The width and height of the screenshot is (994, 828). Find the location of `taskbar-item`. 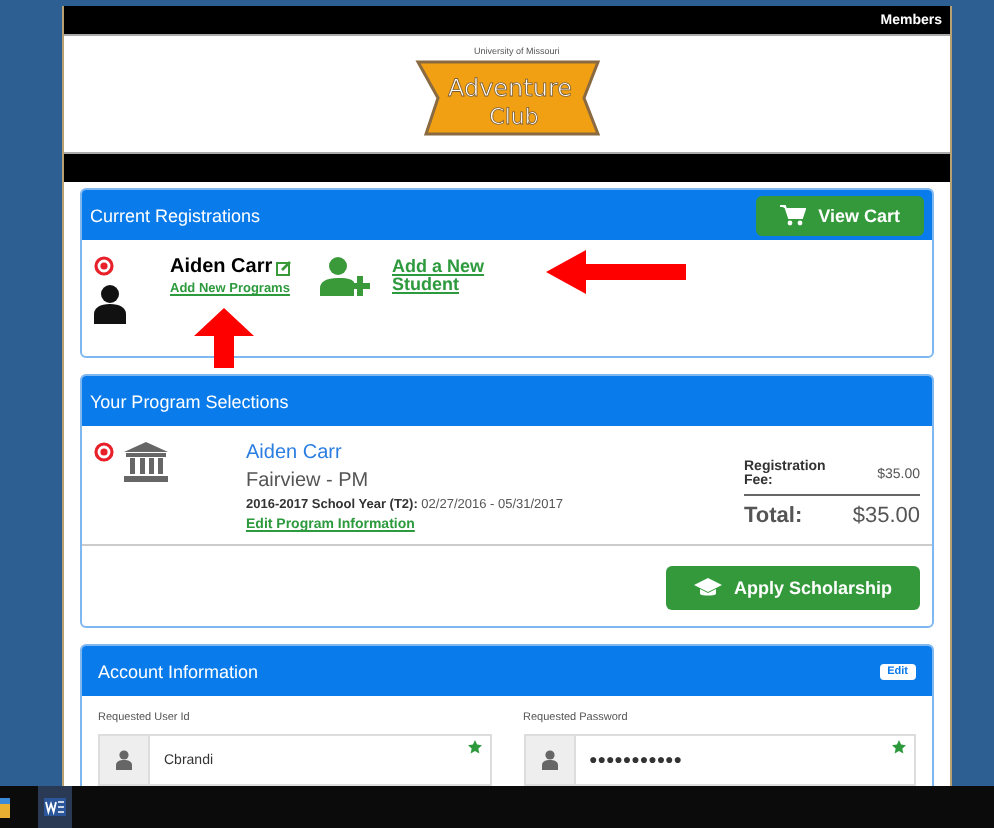

taskbar-item is located at coordinates (55, 807).